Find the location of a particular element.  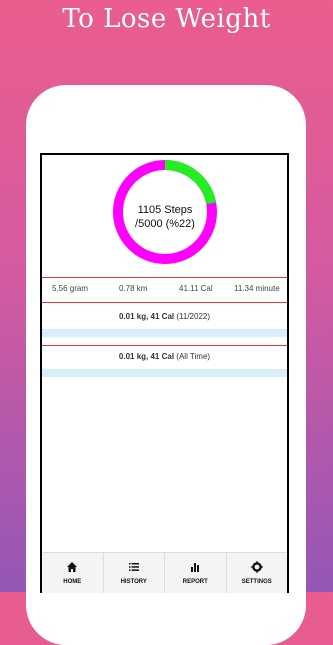

steps-count: 1105 Steps is located at coordinates (165, 210).